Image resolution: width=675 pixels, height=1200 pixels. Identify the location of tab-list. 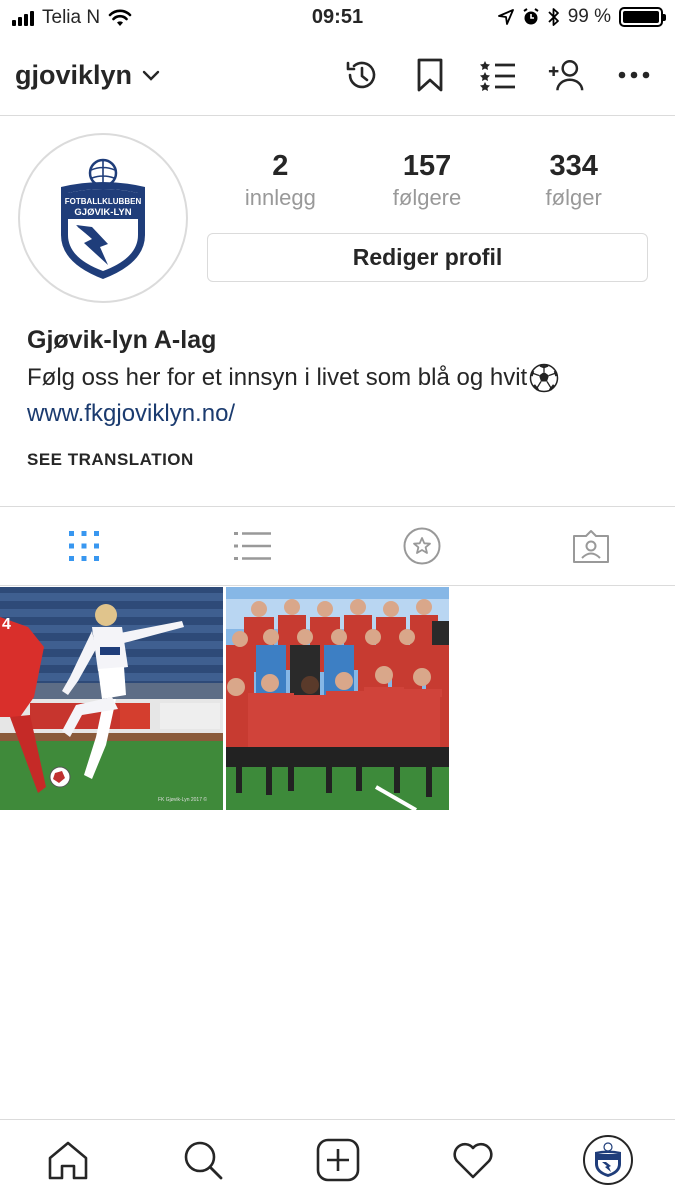
(253, 546).